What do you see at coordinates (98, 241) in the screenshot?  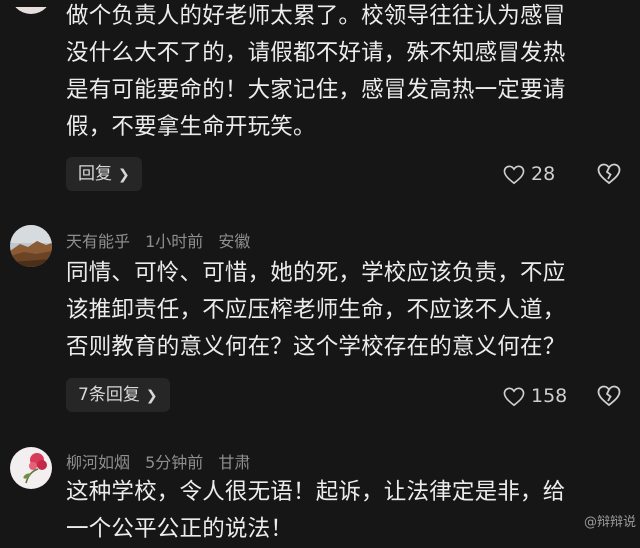 I see `username: 天有能乎` at bounding box center [98, 241].